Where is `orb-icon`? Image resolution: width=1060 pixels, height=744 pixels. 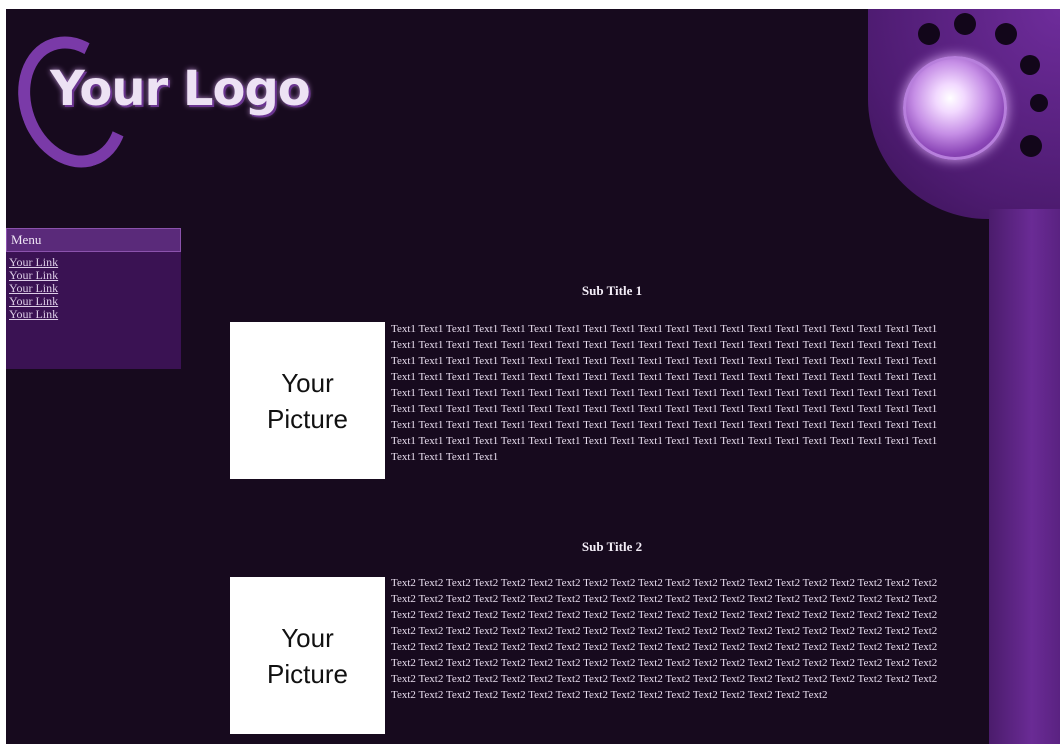
orb-icon is located at coordinates (955, 108).